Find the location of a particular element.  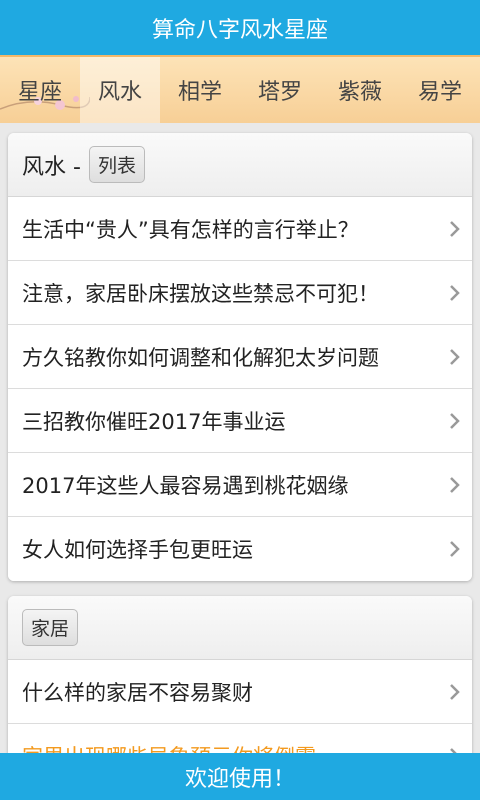

list-item: 2017年这些人最容易遇到桃花姻缘 is located at coordinates (240, 485).